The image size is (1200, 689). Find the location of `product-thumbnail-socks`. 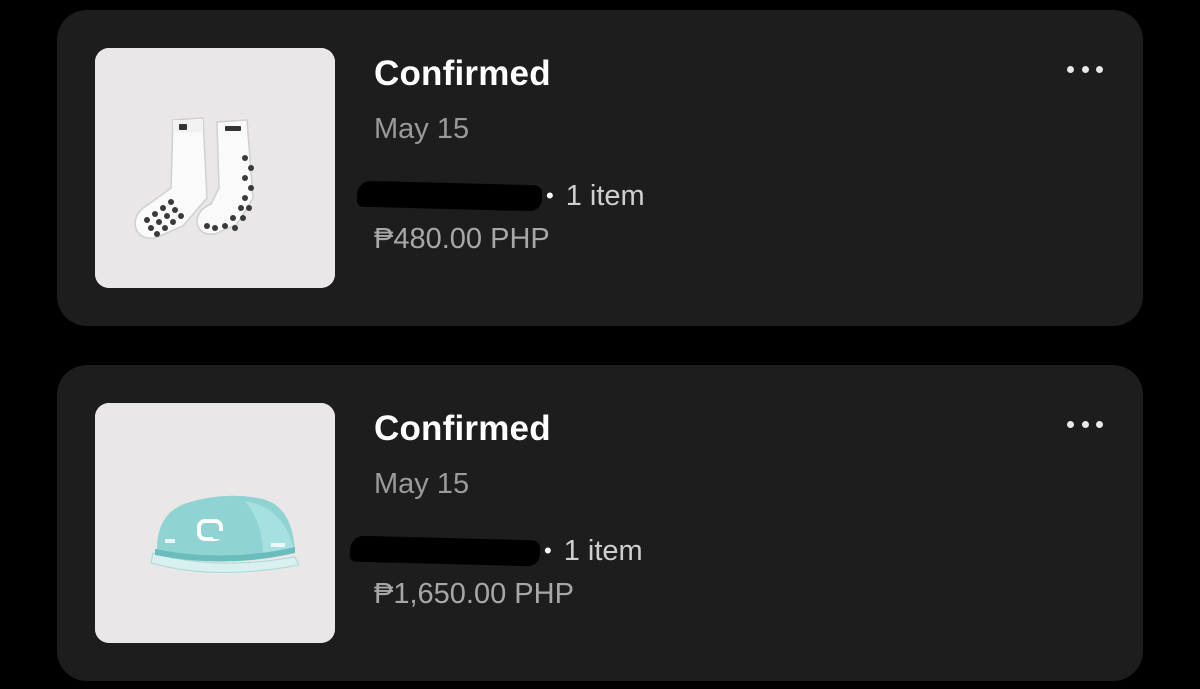

product-thumbnail-socks is located at coordinates (215, 168).